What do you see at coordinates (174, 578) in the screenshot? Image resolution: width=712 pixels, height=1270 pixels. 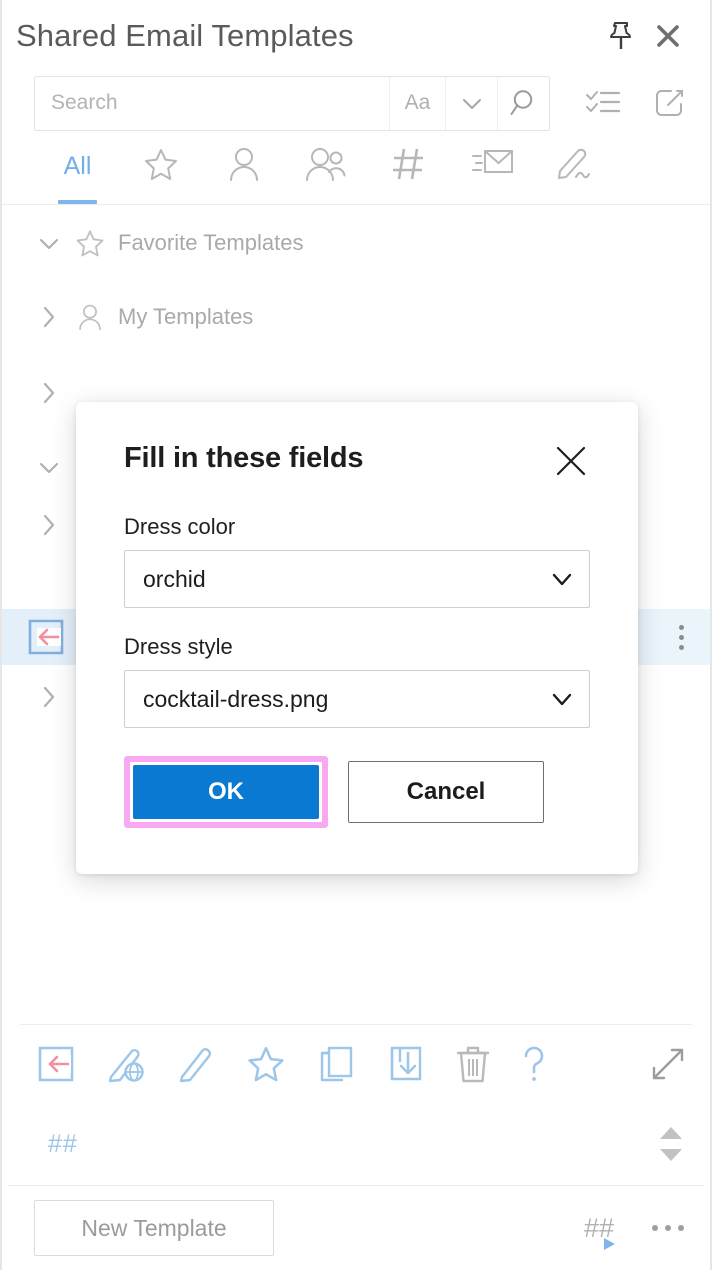 I see `dress-color-value: orchid` at bounding box center [174, 578].